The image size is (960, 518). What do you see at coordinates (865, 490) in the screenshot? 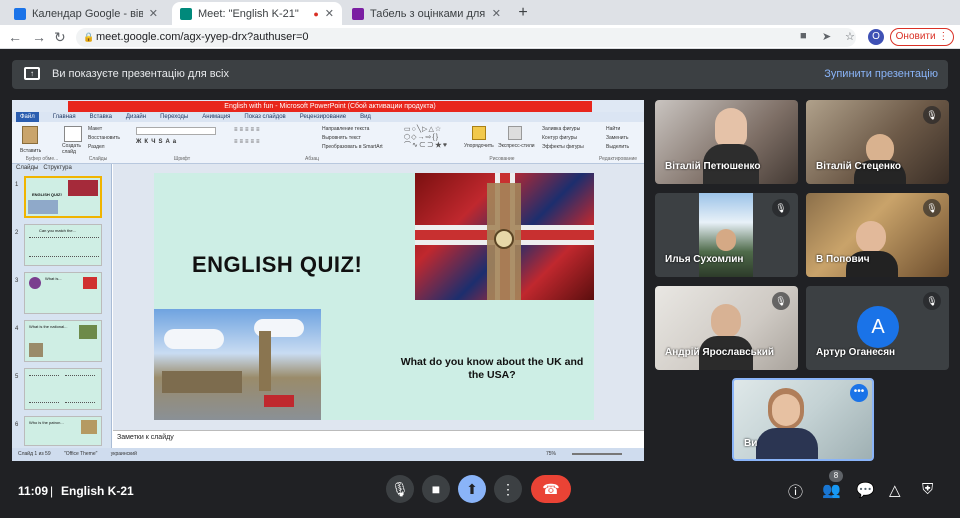
I see `chat-icon: 💬` at bounding box center [865, 490].